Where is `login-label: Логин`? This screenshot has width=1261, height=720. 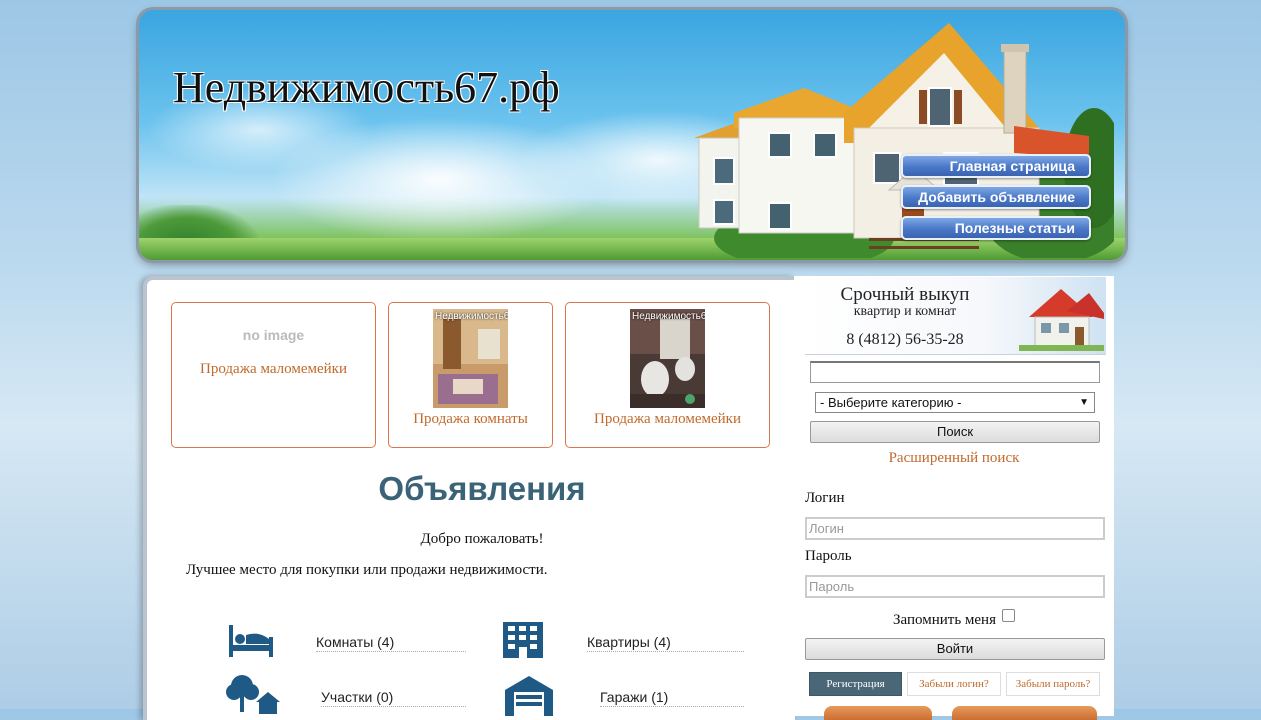 login-label: Логин is located at coordinates (825, 498).